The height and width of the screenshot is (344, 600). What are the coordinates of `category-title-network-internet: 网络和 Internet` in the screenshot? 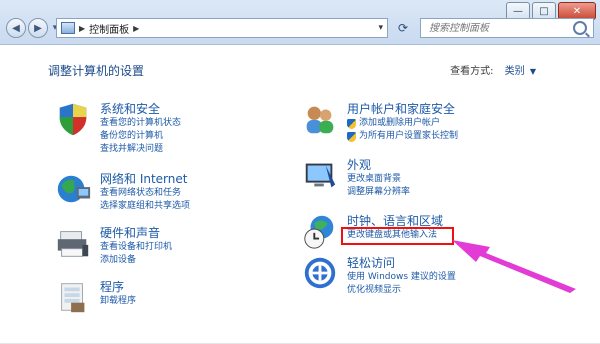 It's located at (145, 178).